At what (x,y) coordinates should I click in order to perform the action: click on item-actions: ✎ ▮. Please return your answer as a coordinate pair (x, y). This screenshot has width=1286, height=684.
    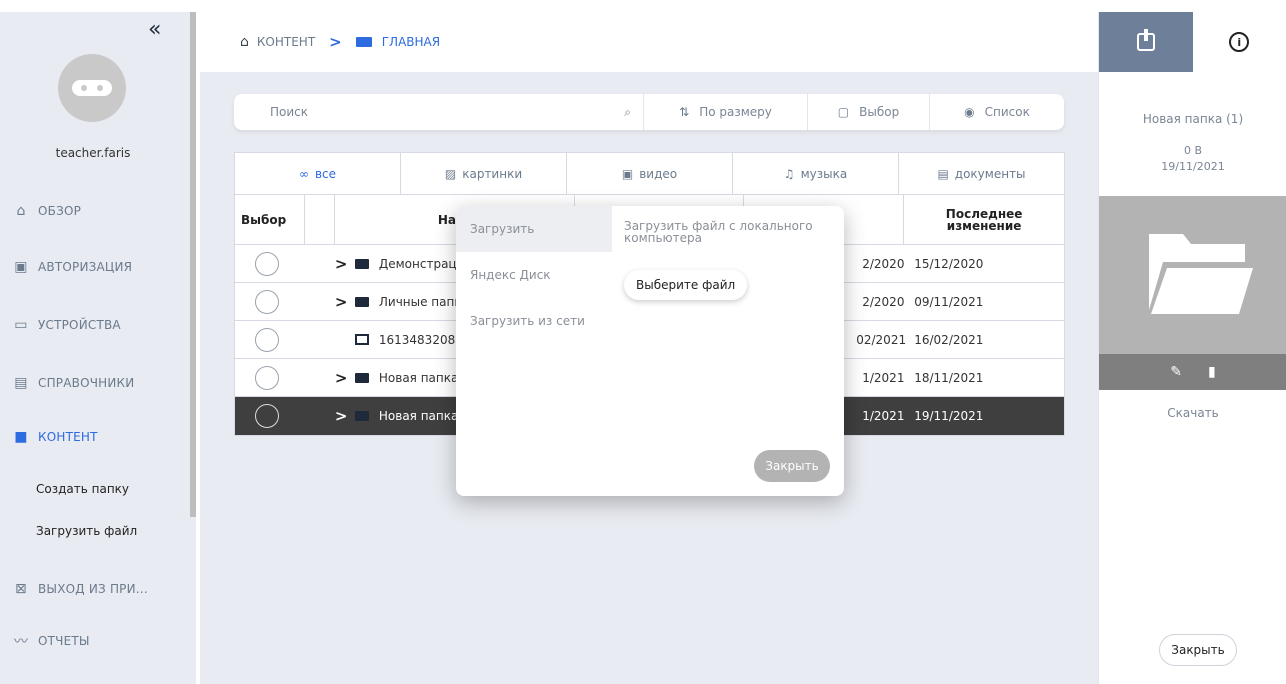
    Looking at the image, I should click on (1192, 372).